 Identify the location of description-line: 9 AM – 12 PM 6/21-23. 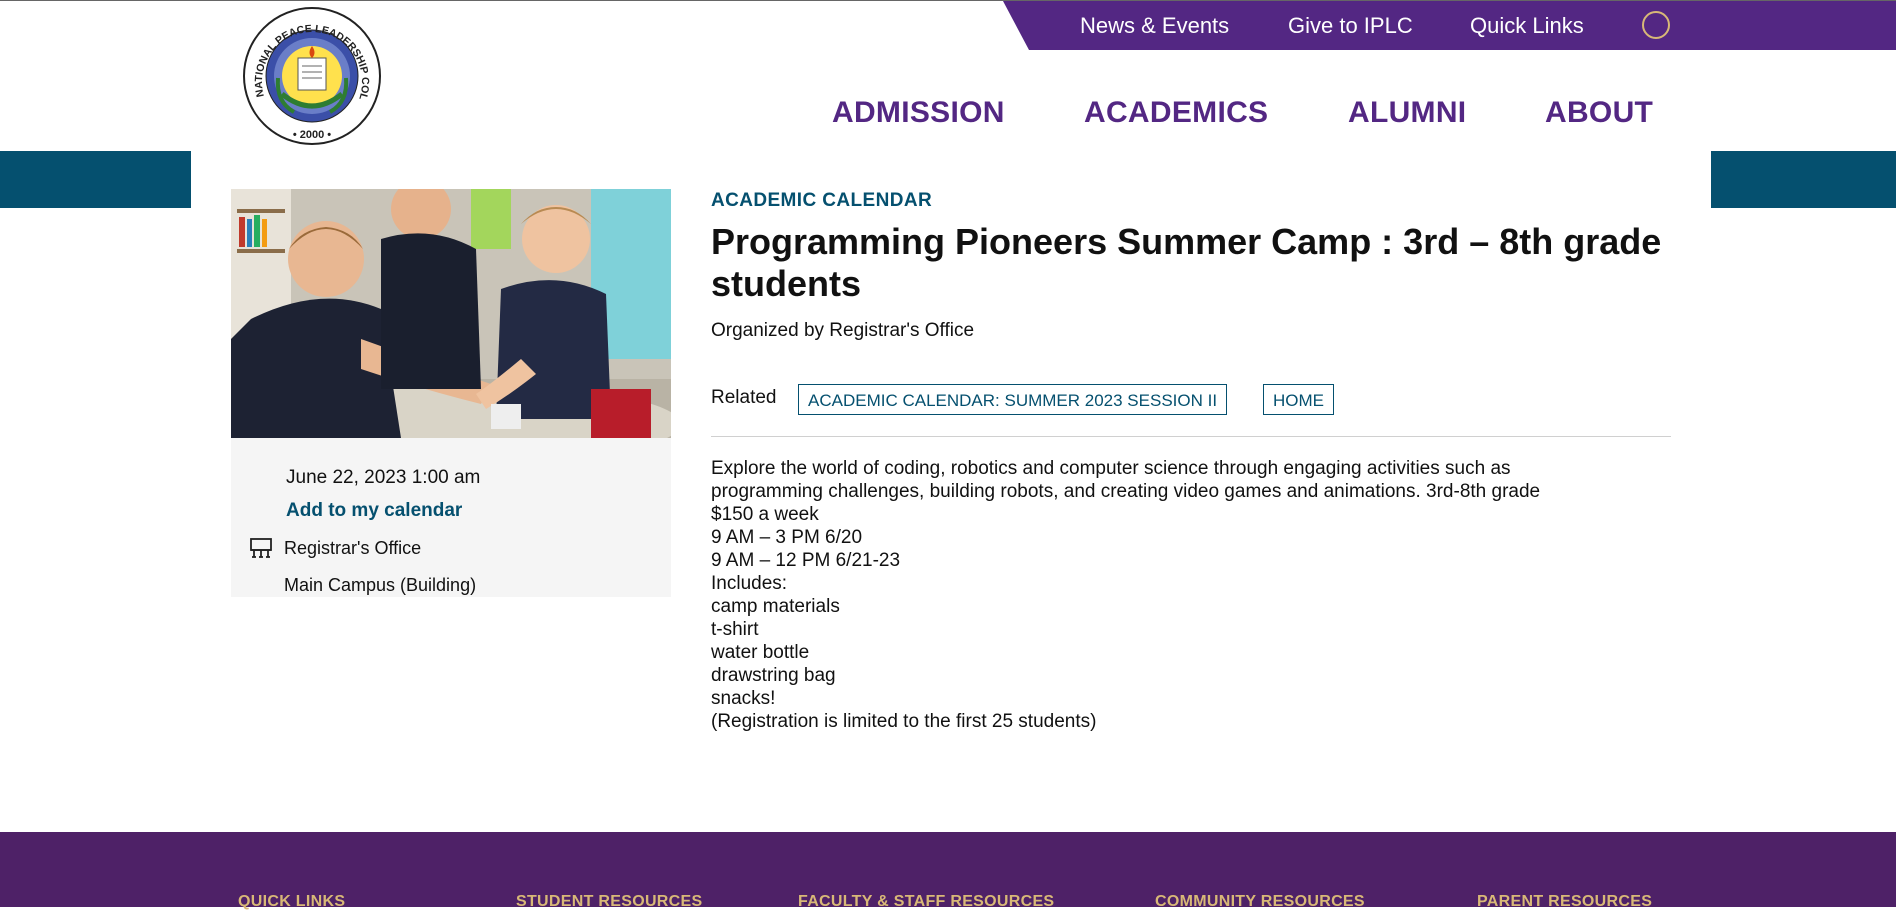
(806, 560).